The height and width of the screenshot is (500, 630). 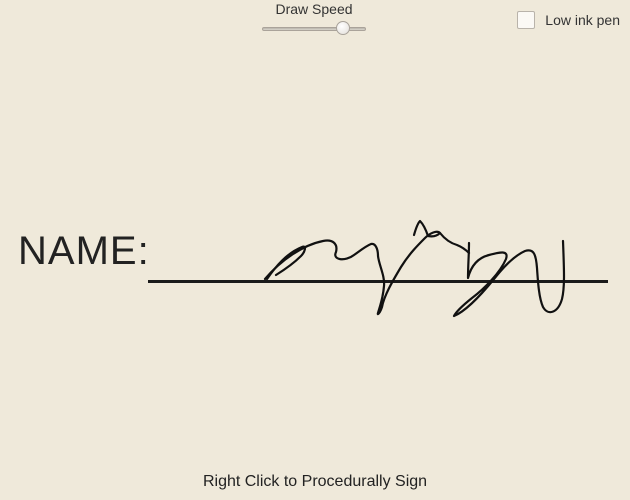 I want to click on name-label: NAME:, so click(x=84, y=251).